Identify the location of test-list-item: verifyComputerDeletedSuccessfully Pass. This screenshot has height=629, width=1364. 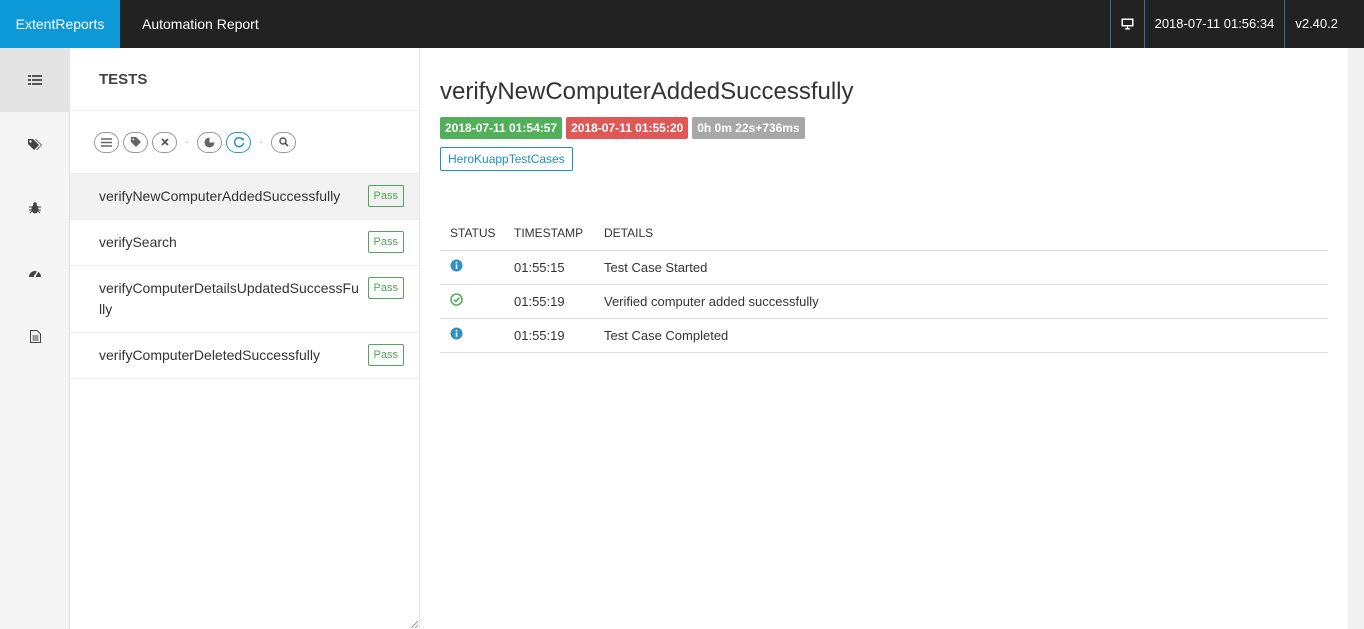
(244, 356).